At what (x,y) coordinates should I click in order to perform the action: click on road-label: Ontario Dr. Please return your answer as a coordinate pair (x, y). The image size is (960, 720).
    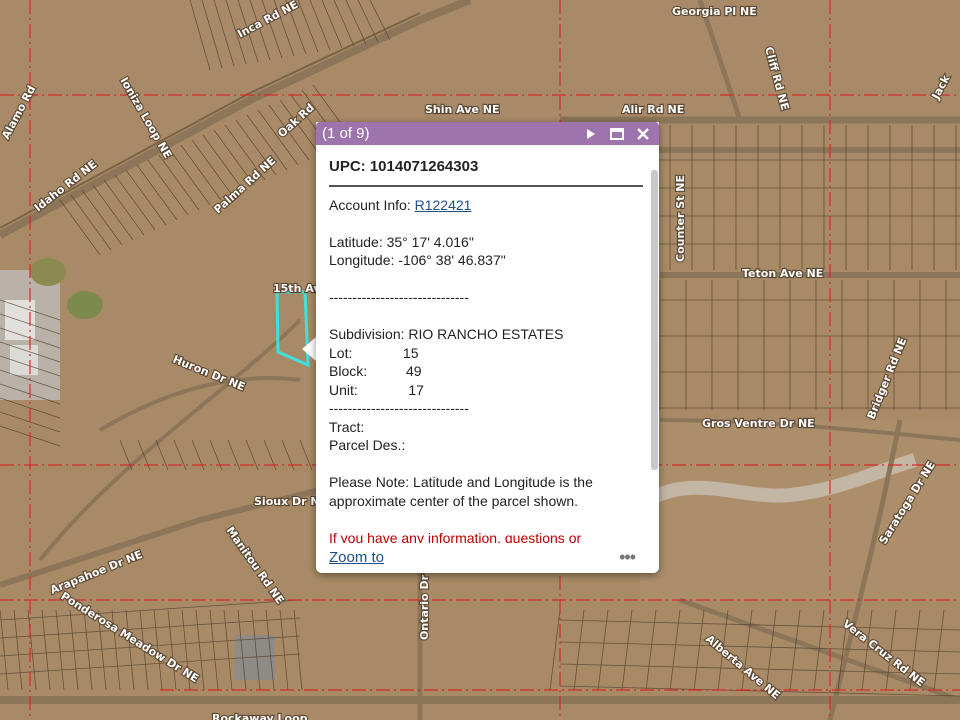
    Looking at the image, I should click on (424, 607).